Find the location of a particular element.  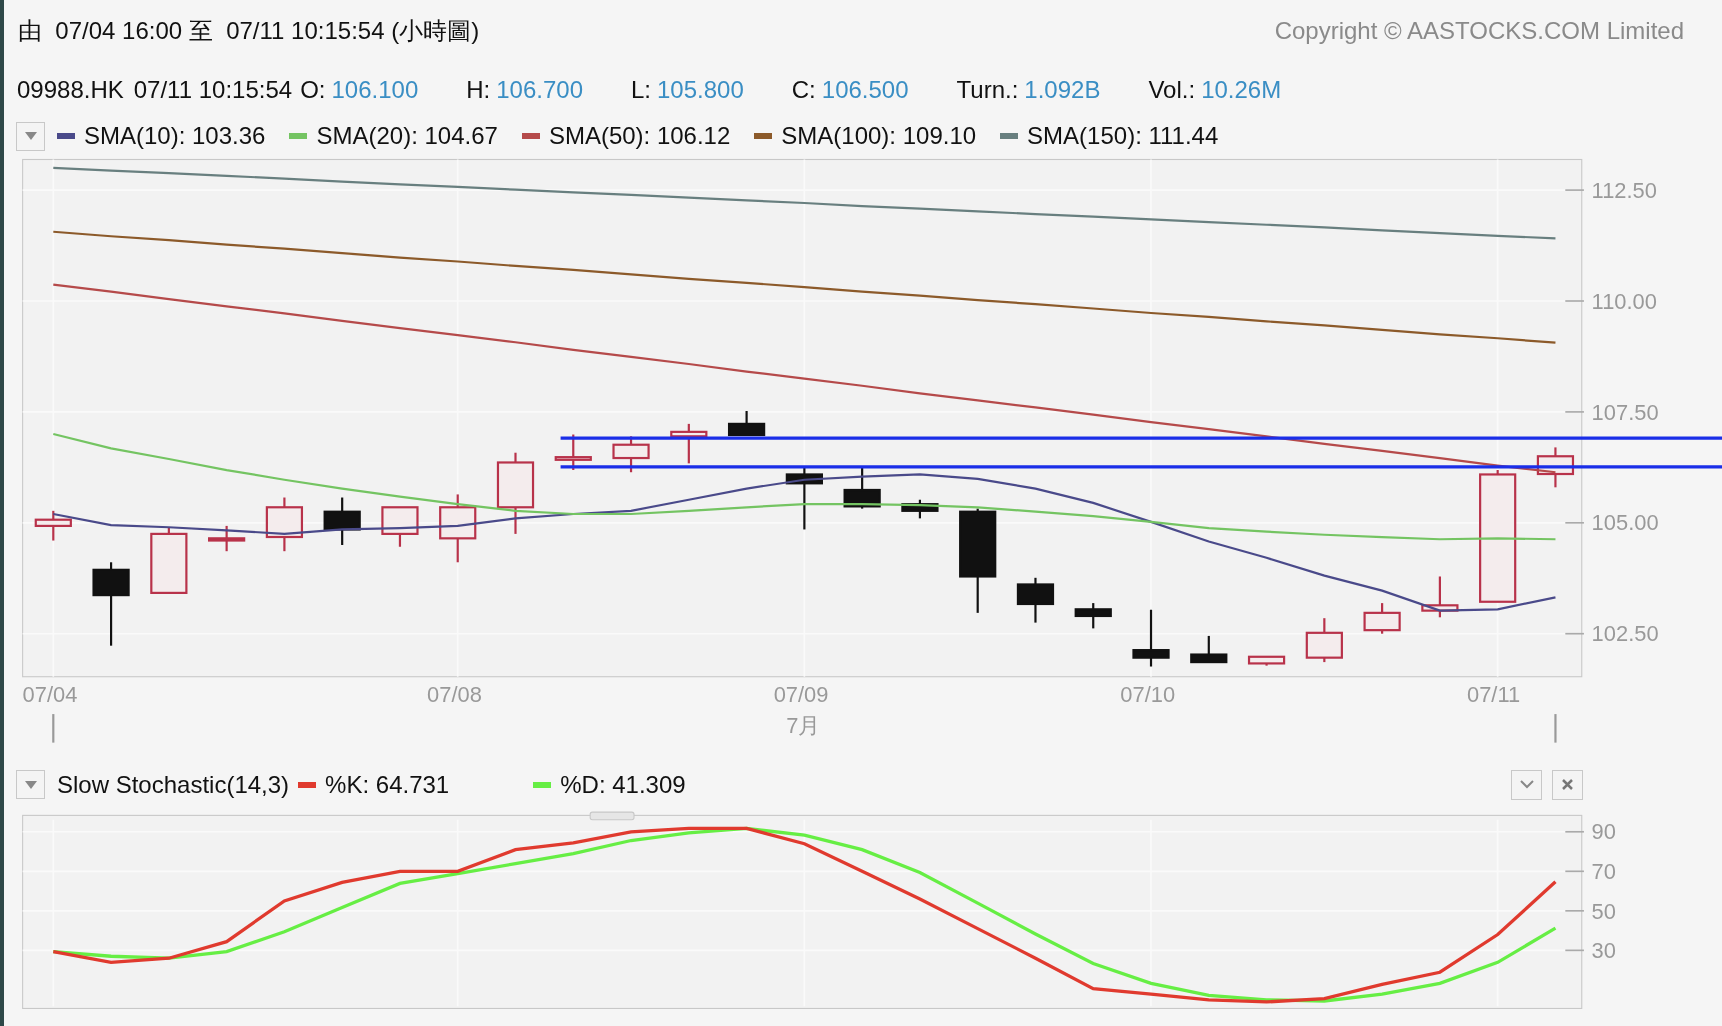

axis-label: 102.50 is located at coordinates (1625, 634).